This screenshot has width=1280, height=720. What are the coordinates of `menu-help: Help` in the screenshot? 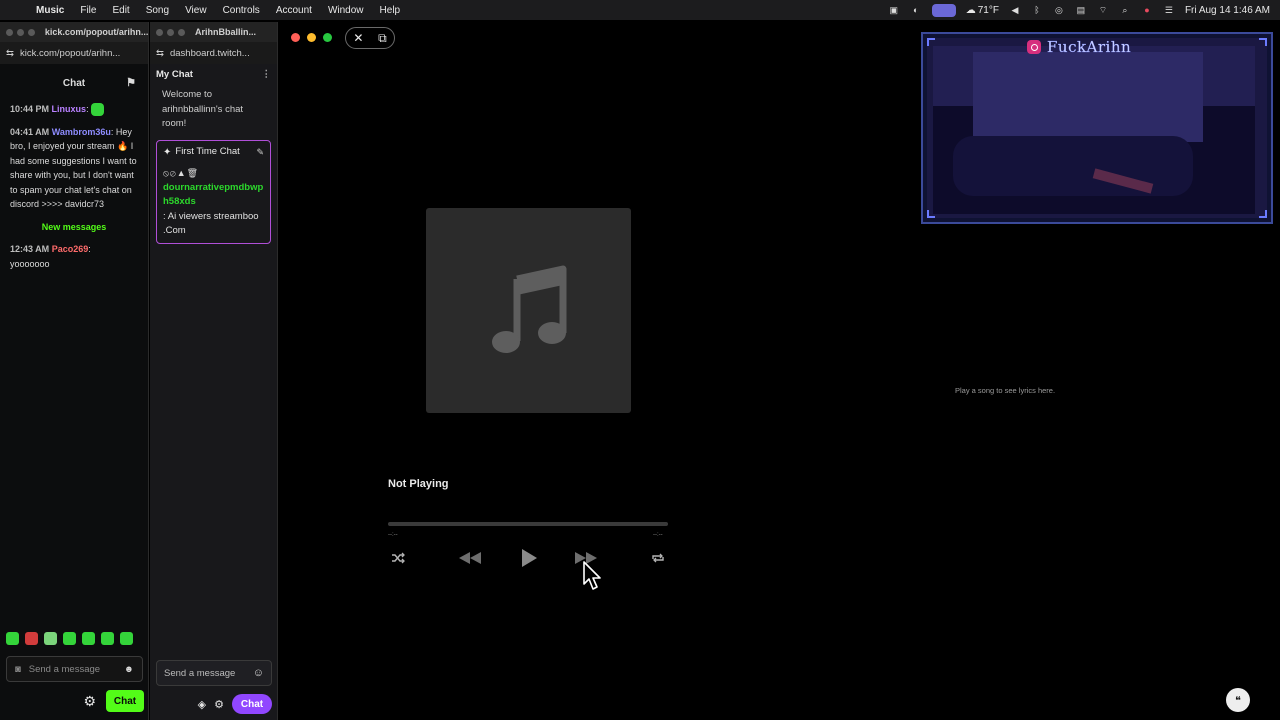 It's located at (390, 10).